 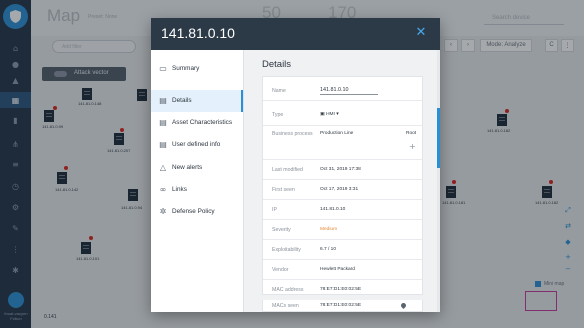 What do you see at coordinates (182, 100) in the screenshot?
I see `nav-label: Details` at bounding box center [182, 100].